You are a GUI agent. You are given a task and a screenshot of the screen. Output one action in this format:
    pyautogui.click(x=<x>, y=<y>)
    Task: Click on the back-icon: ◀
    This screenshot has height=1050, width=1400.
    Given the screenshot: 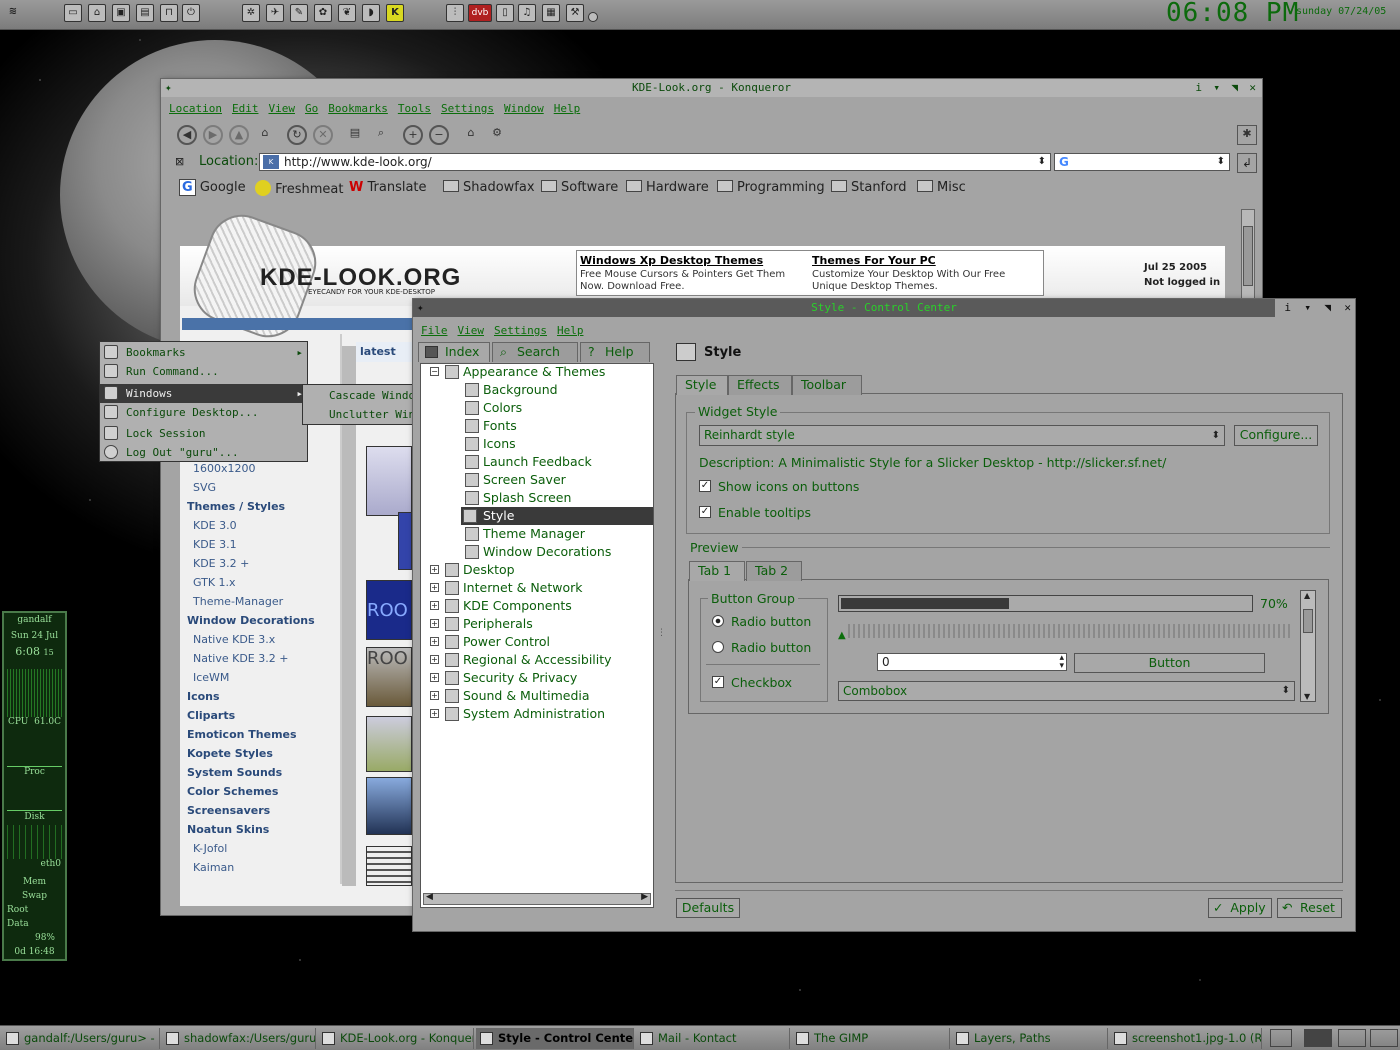 What is the action you would take?
    pyautogui.click(x=187, y=135)
    